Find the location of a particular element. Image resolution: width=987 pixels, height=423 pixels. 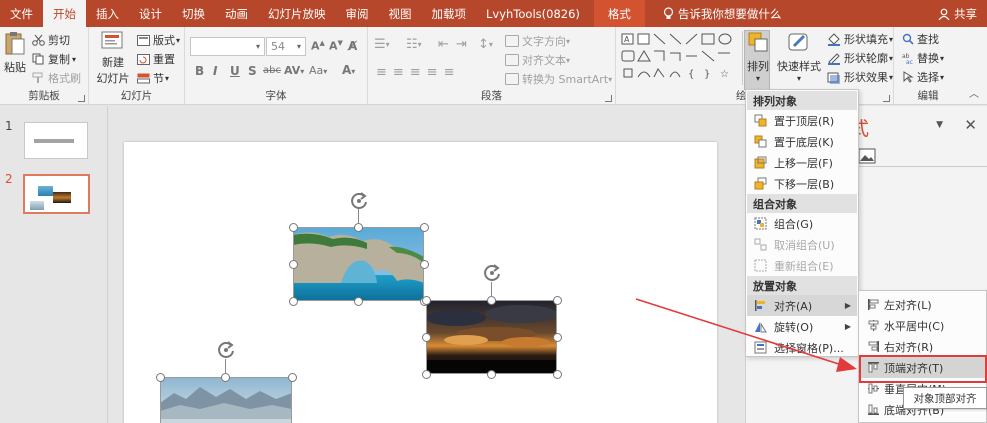

copy-button: 复制 ▾ is located at coordinates (54, 59).